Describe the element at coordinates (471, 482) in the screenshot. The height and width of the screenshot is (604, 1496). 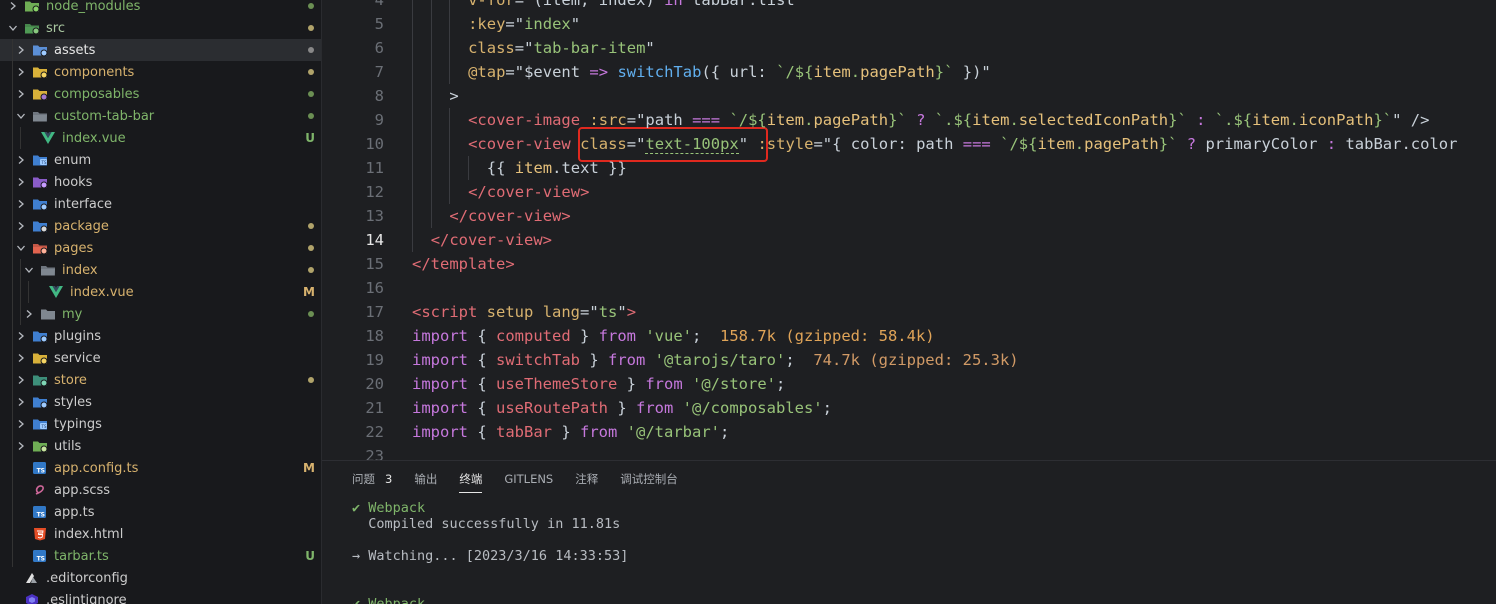
I see `panel-tab: 终端` at that location.